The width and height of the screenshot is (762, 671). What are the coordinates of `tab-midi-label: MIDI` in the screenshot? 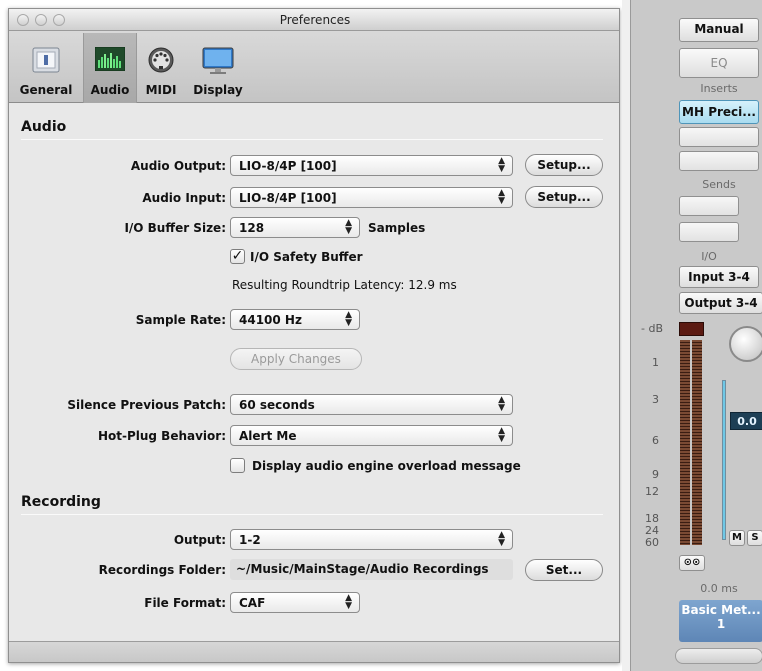 It's located at (161, 90).